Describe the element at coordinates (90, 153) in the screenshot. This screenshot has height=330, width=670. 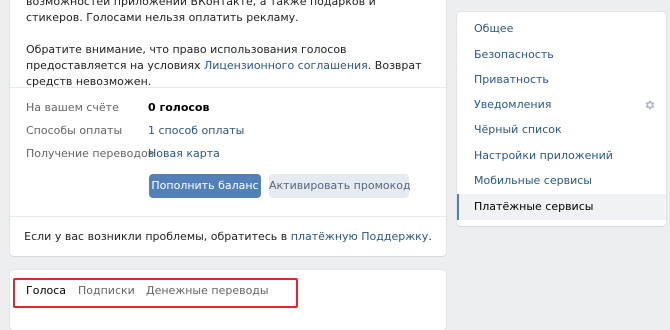
I see `transfers-label: Получение переводов` at that location.